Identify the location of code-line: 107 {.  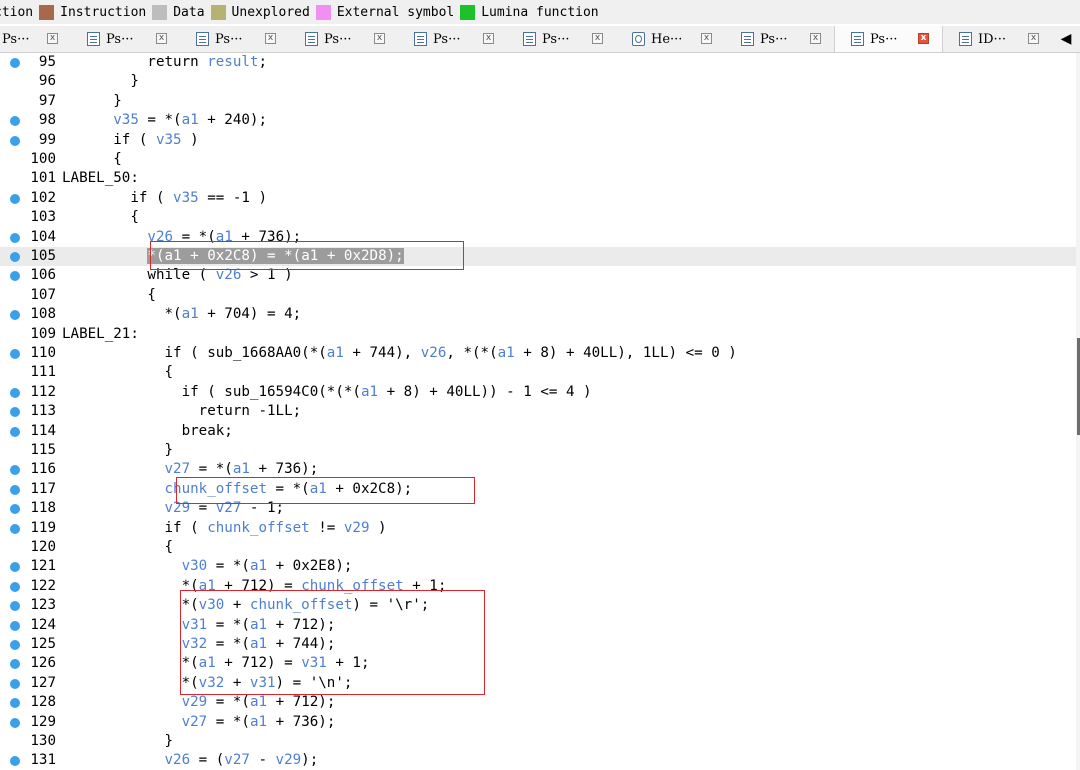
(538, 295).